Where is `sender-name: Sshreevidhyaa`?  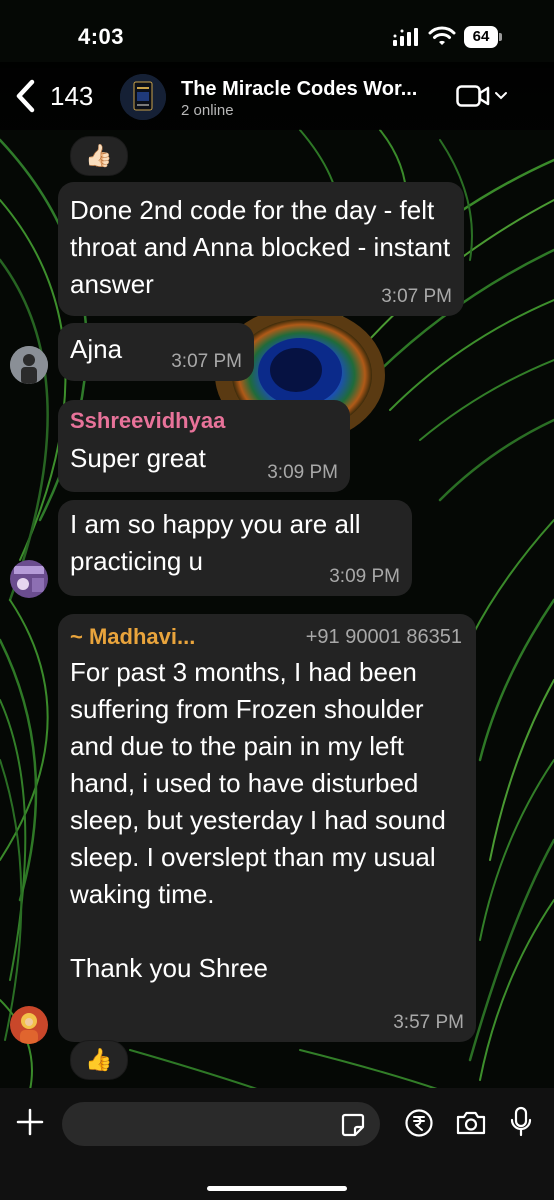 sender-name: Sshreevidhyaa is located at coordinates (147, 421).